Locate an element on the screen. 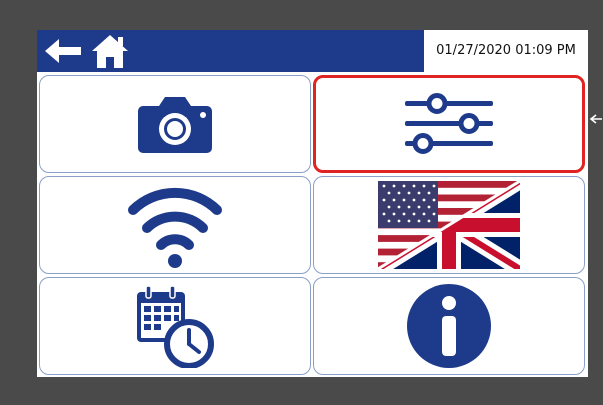 The image size is (603, 405). info-tile is located at coordinates (449, 326).